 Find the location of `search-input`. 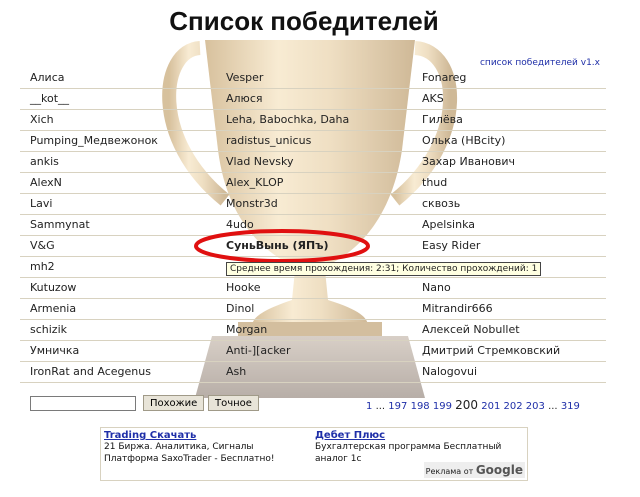

search-input is located at coordinates (83, 403).